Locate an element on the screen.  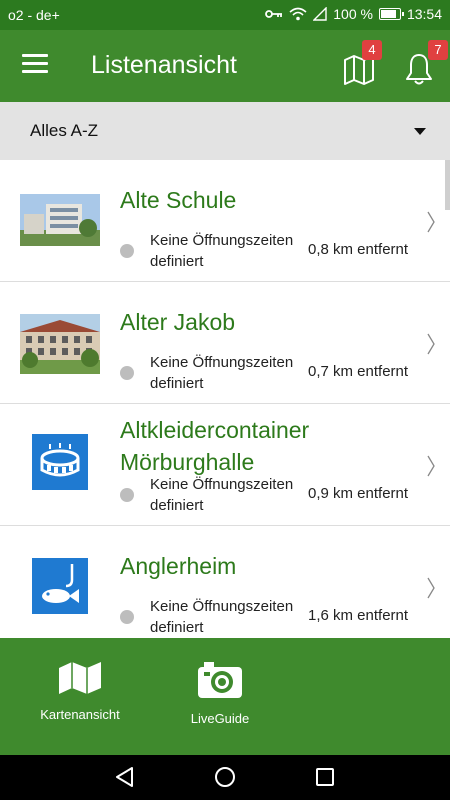
notifications-badge: 7 is located at coordinates (438, 50).